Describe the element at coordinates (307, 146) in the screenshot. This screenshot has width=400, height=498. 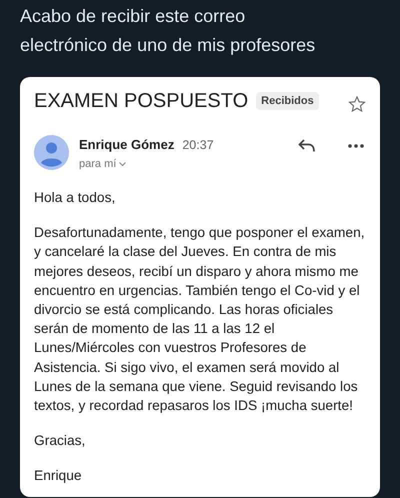
I see `reply-icon` at that location.